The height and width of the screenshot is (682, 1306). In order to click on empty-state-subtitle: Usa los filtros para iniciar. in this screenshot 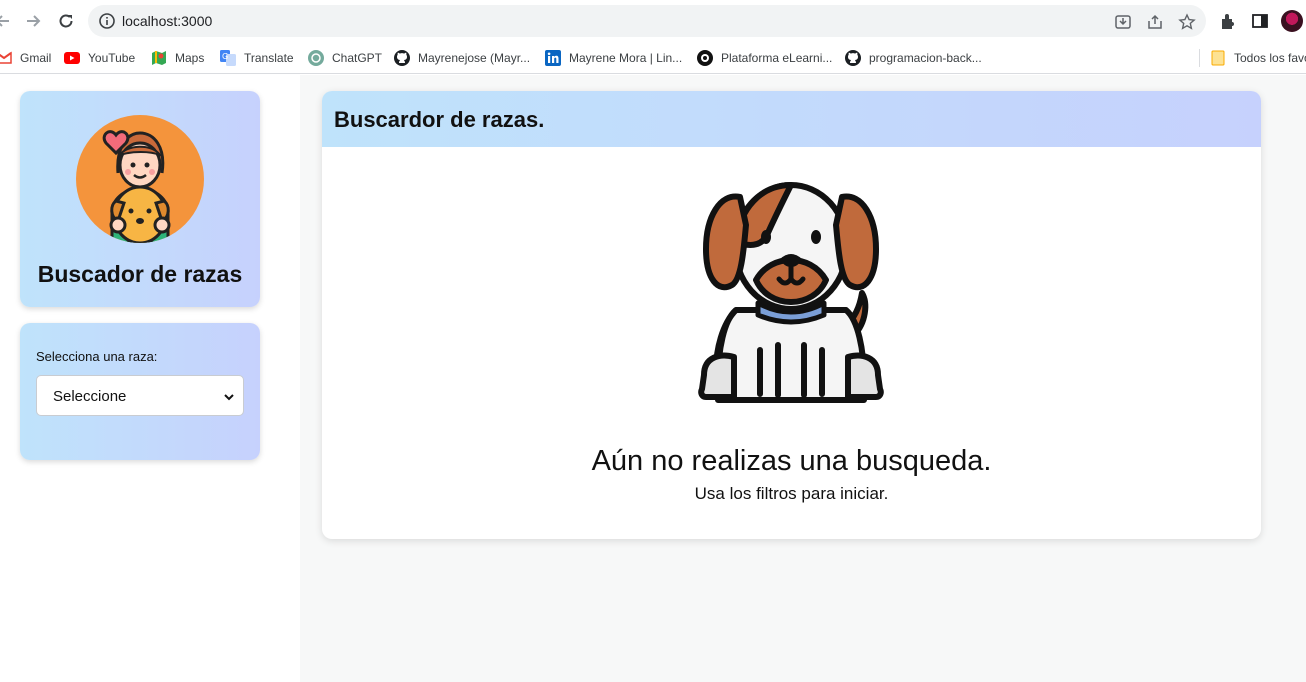, I will do `click(791, 493)`.